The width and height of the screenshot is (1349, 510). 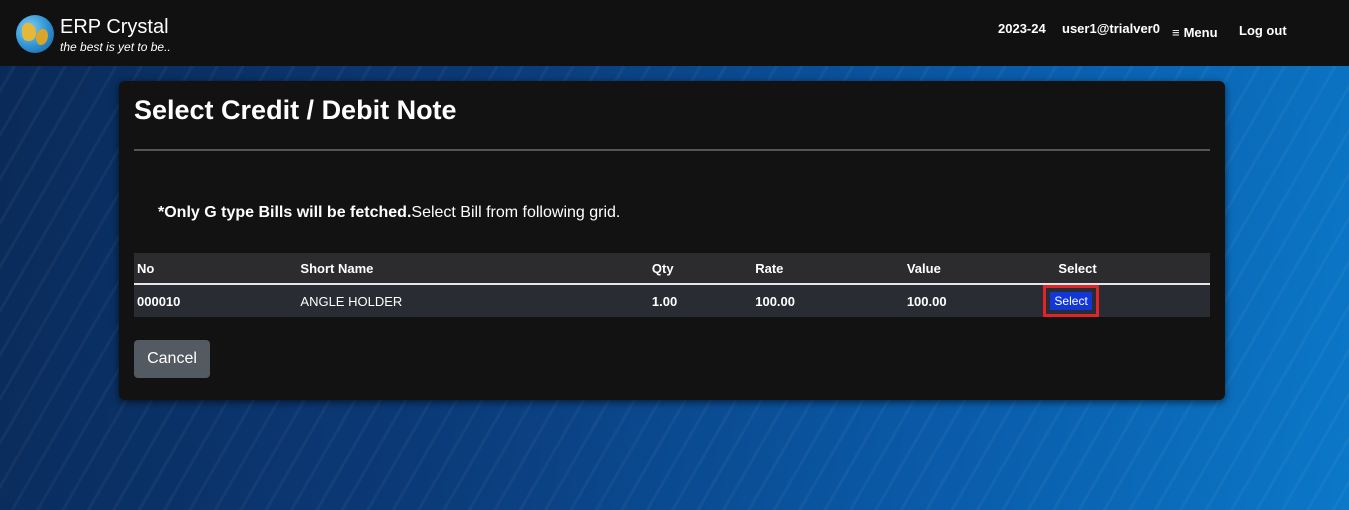 What do you see at coordinates (114, 27) in the screenshot?
I see `brand-title: ERP Crystal` at bounding box center [114, 27].